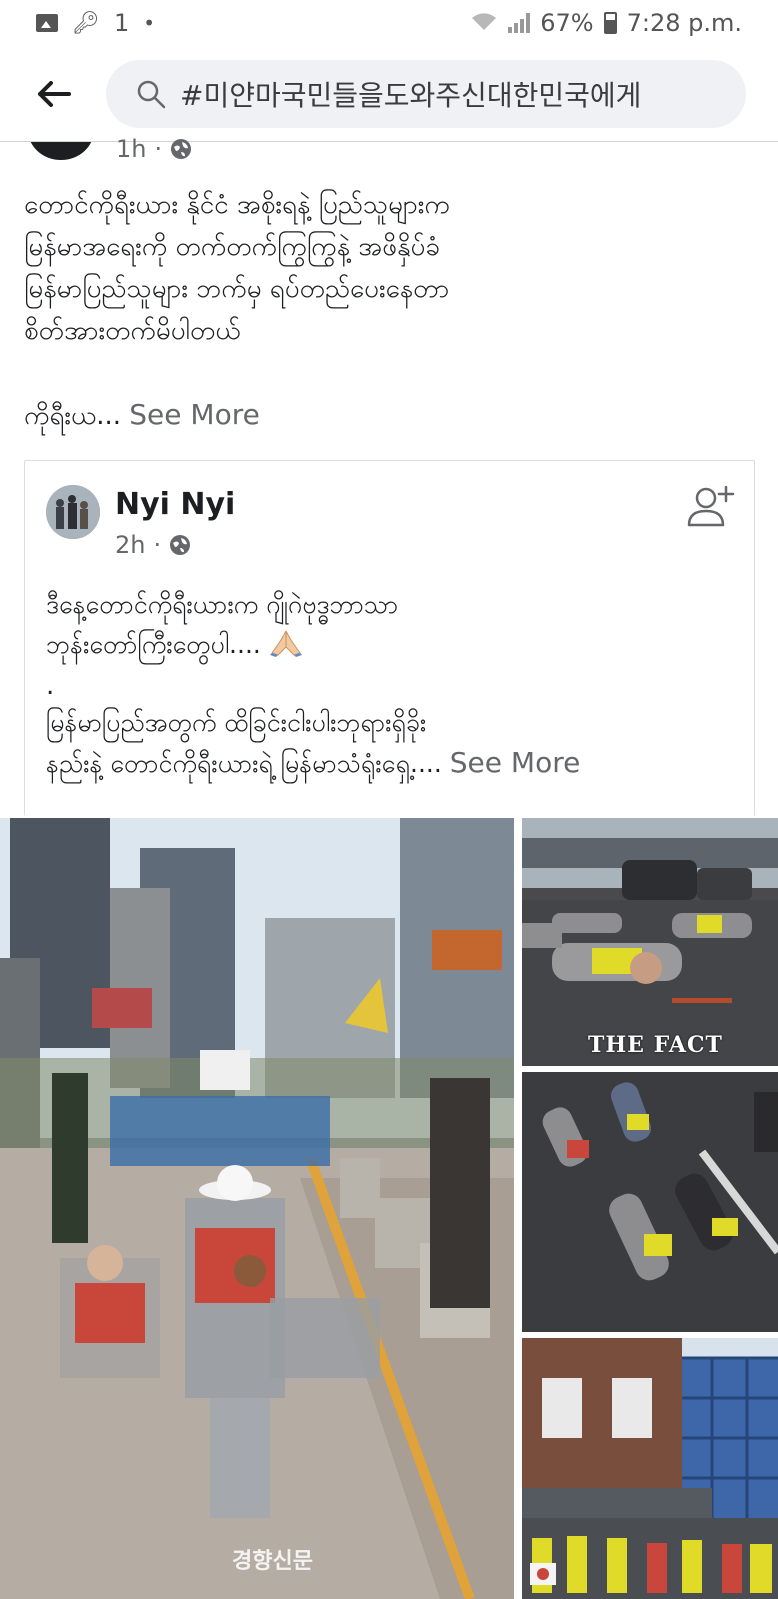 This screenshot has width=778, height=1599. I want to click on photo-4-illustration, so click(650, 1468).